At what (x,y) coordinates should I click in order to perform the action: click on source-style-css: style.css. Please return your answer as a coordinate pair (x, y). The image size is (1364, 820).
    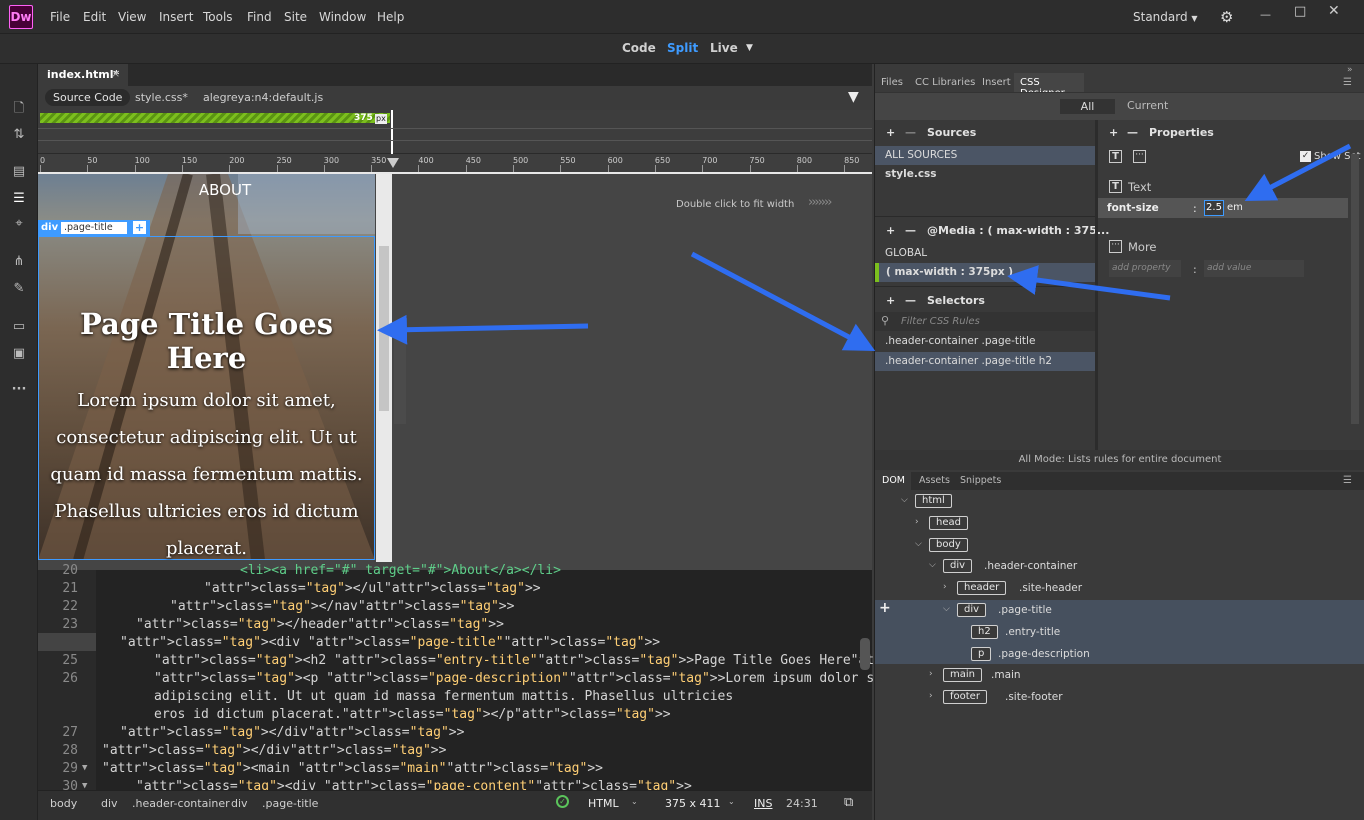
    Looking at the image, I should click on (985, 174).